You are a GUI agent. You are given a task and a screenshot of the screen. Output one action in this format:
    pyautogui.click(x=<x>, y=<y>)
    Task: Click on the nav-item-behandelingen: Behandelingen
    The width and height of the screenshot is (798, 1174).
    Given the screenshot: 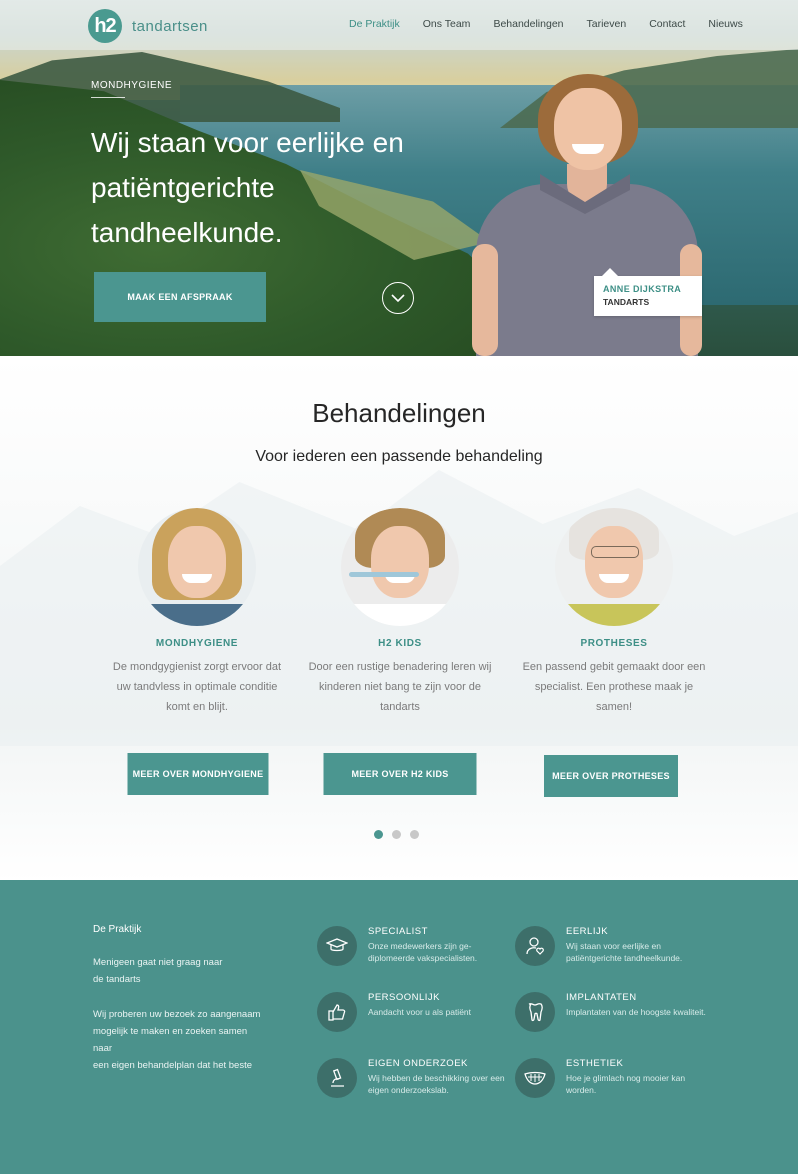 What is the action you would take?
    pyautogui.click(x=528, y=24)
    